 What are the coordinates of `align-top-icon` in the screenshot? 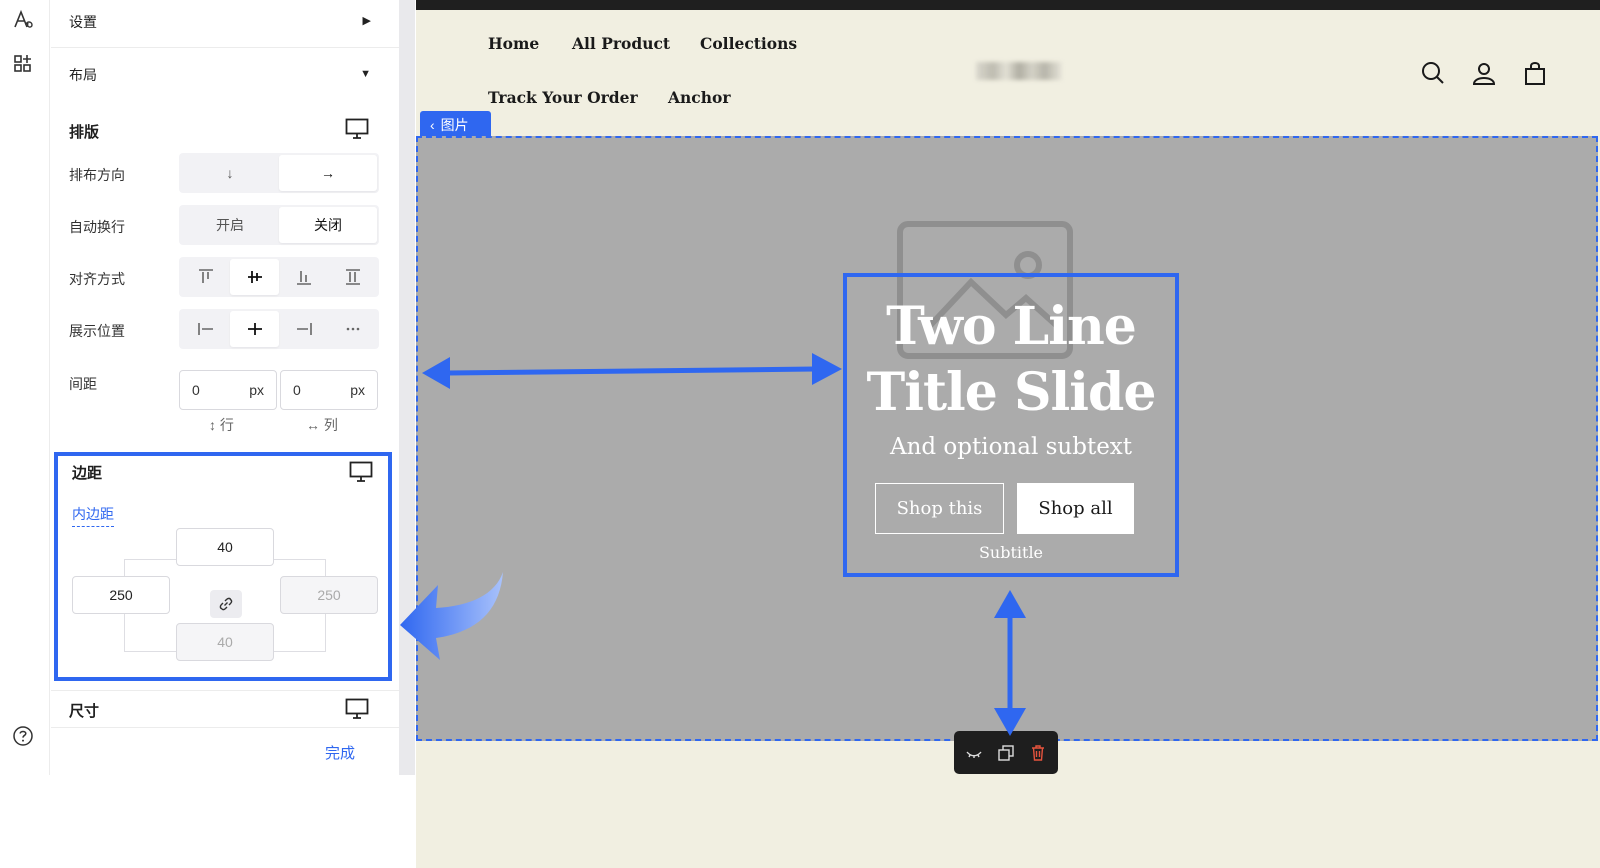 It's located at (205, 277).